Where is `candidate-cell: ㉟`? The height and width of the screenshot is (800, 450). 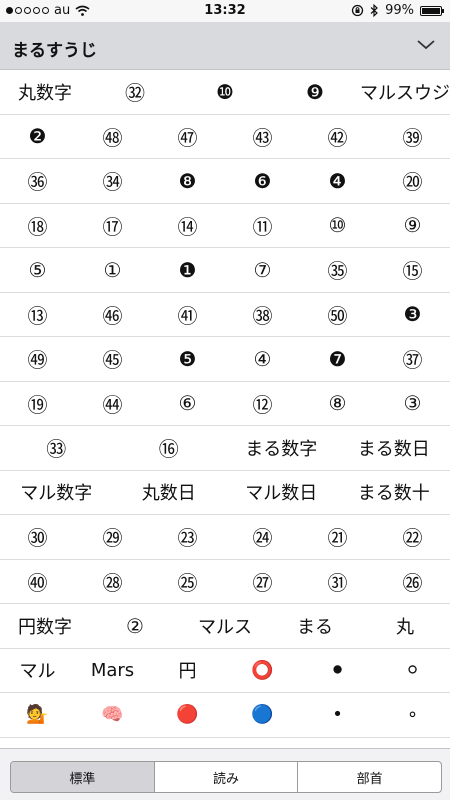 candidate-cell: ㉟ is located at coordinates (337, 270).